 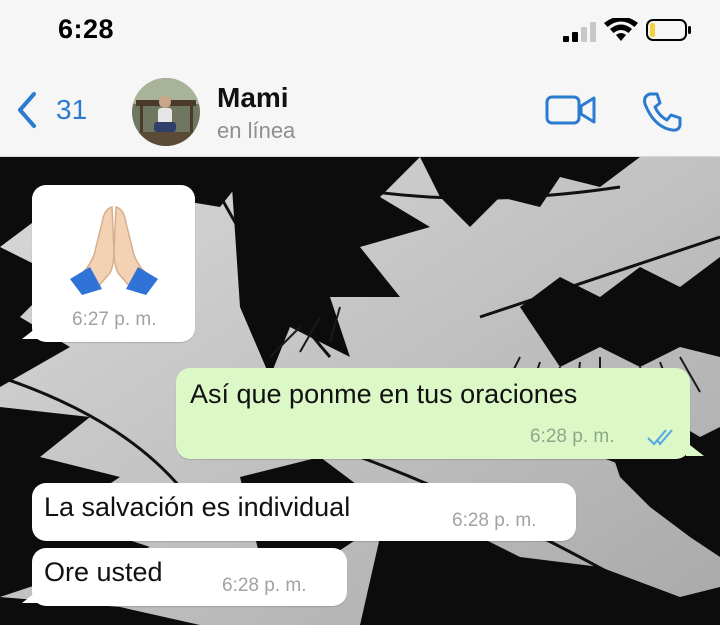 What do you see at coordinates (384, 394) in the screenshot?
I see `message-text: Así que ponme en tus oraciones` at bounding box center [384, 394].